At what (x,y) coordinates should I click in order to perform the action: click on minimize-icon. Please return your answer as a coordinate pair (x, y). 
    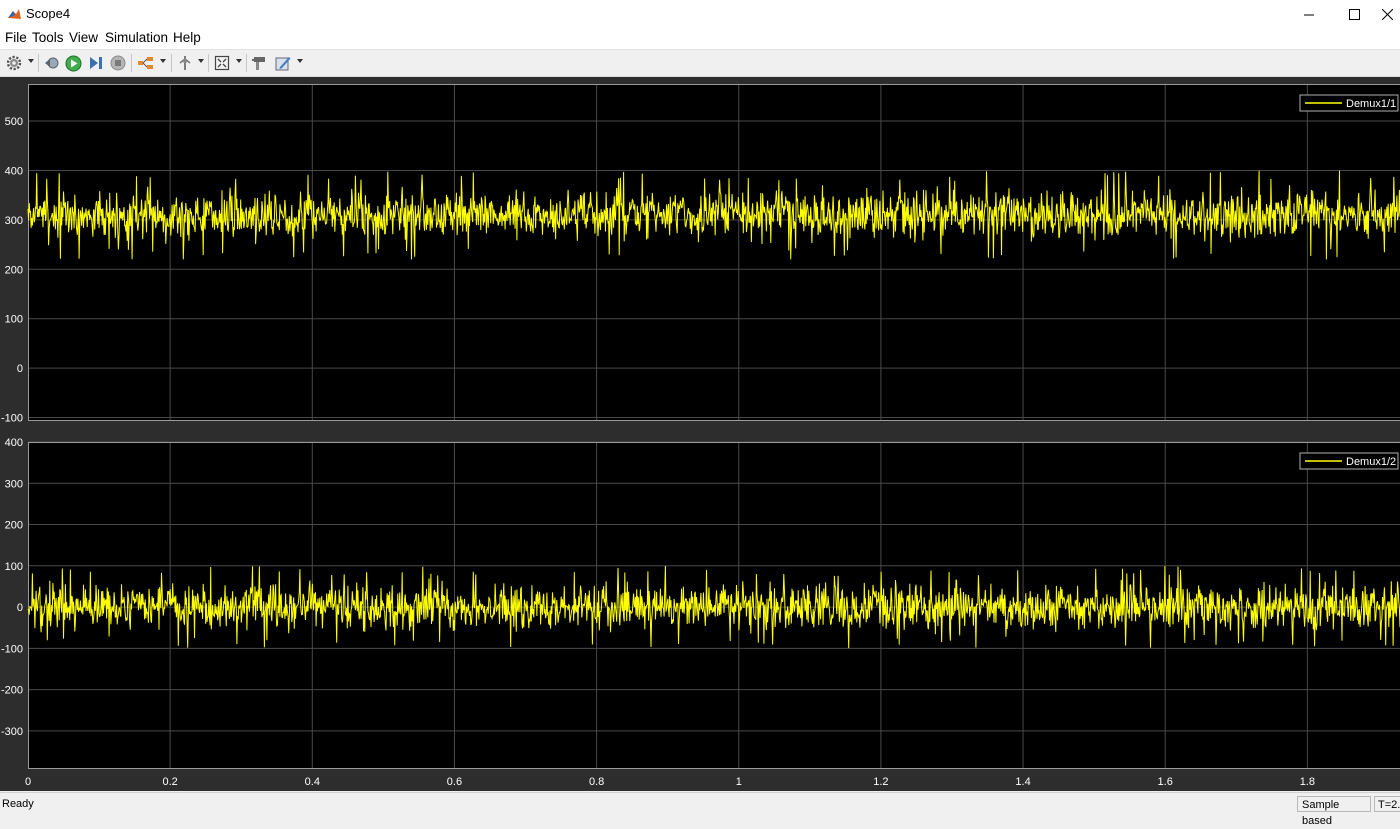
    Looking at the image, I should click on (1309, 14).